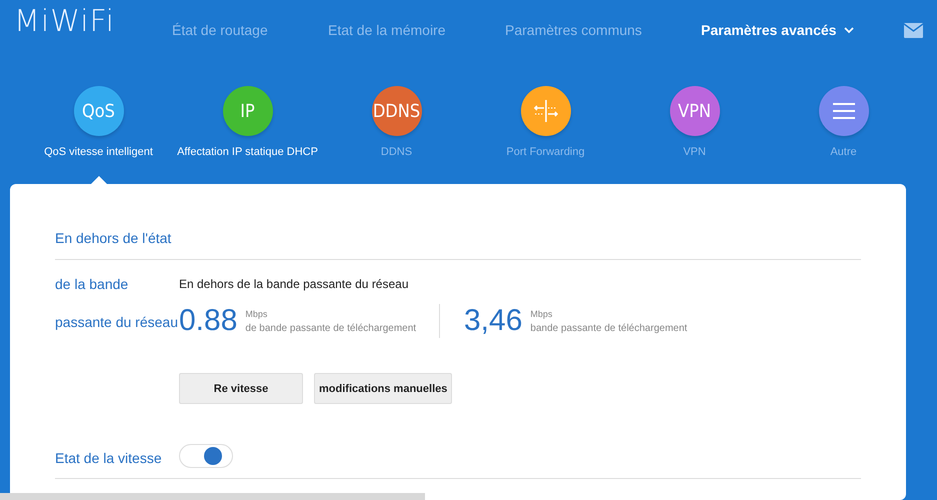 The height and width of the screenshot is (500, 937). Describe the element at coordinates (208, 321) in the screenshot. I see `speed-value: 0.88` at that location.